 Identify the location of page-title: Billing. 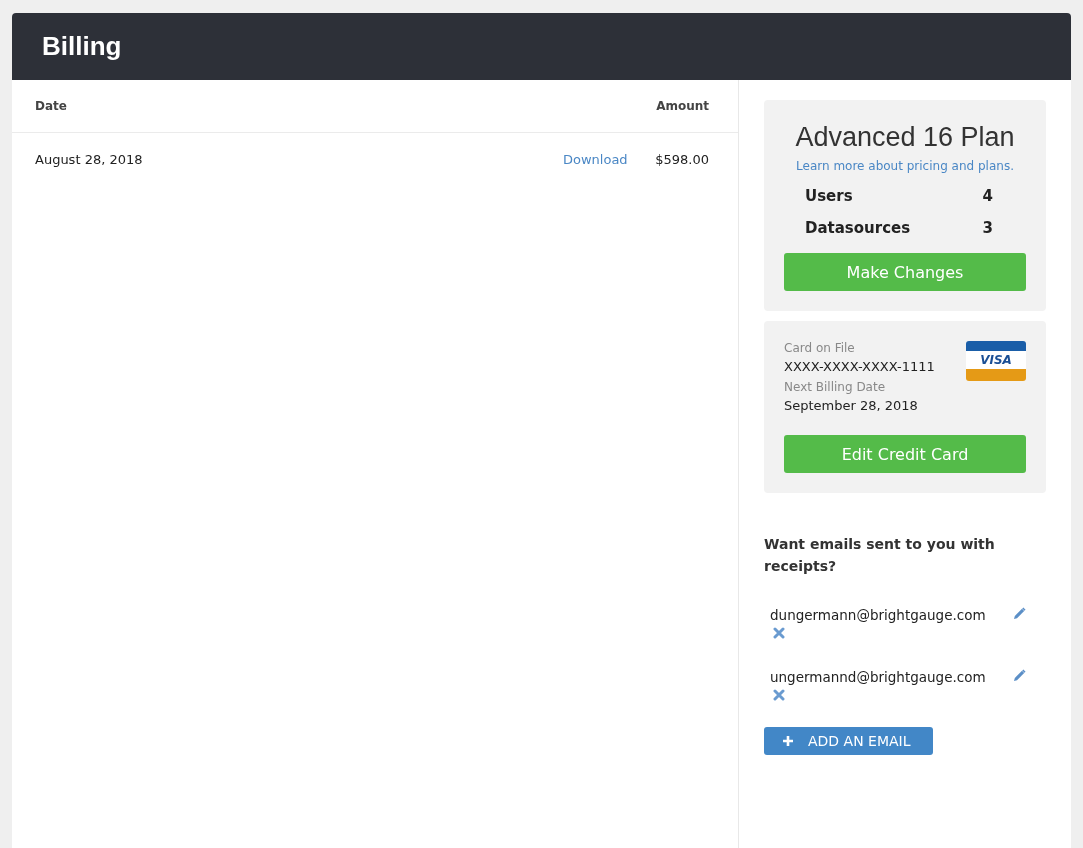
(82, 46).